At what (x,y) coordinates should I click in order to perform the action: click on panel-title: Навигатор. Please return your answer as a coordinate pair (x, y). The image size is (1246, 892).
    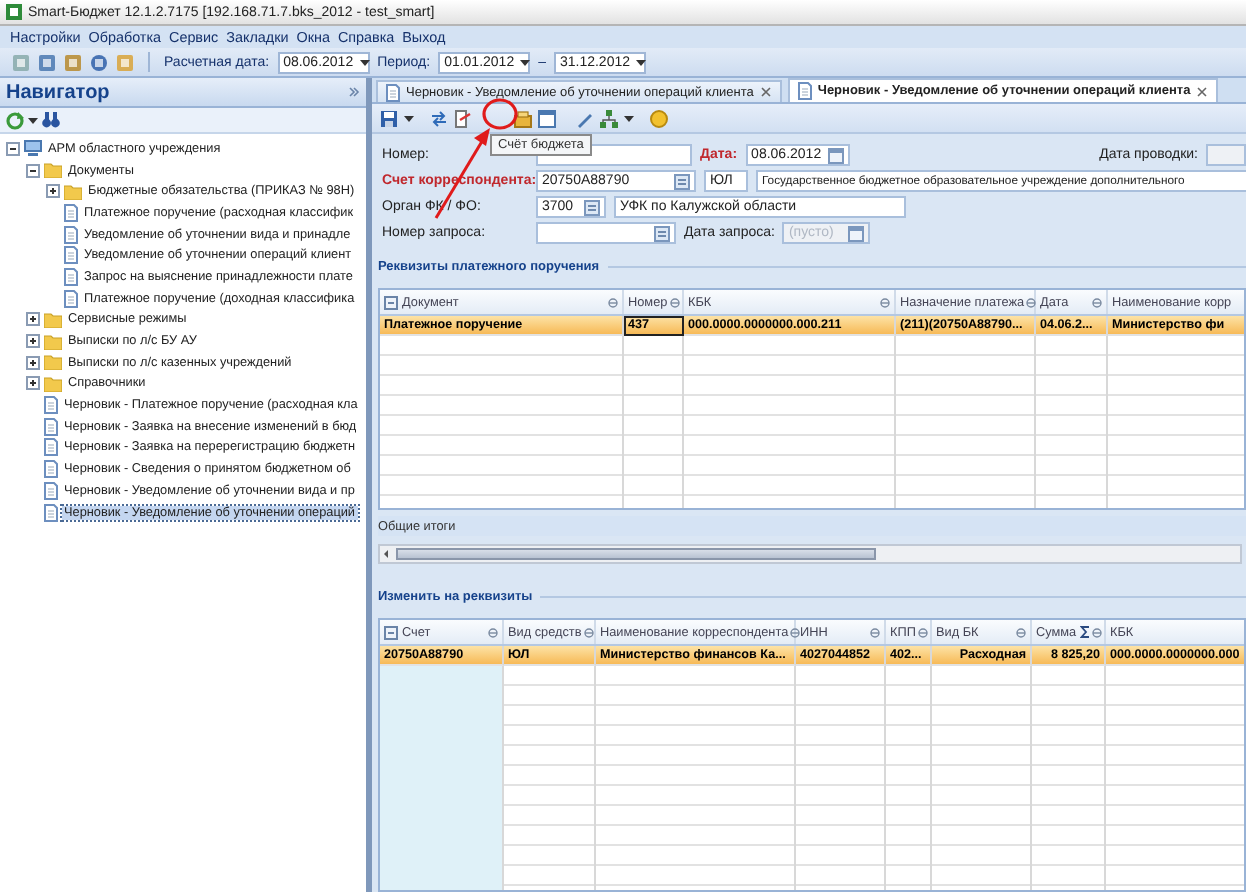
    Looking at the image, I should click on (58, 92).